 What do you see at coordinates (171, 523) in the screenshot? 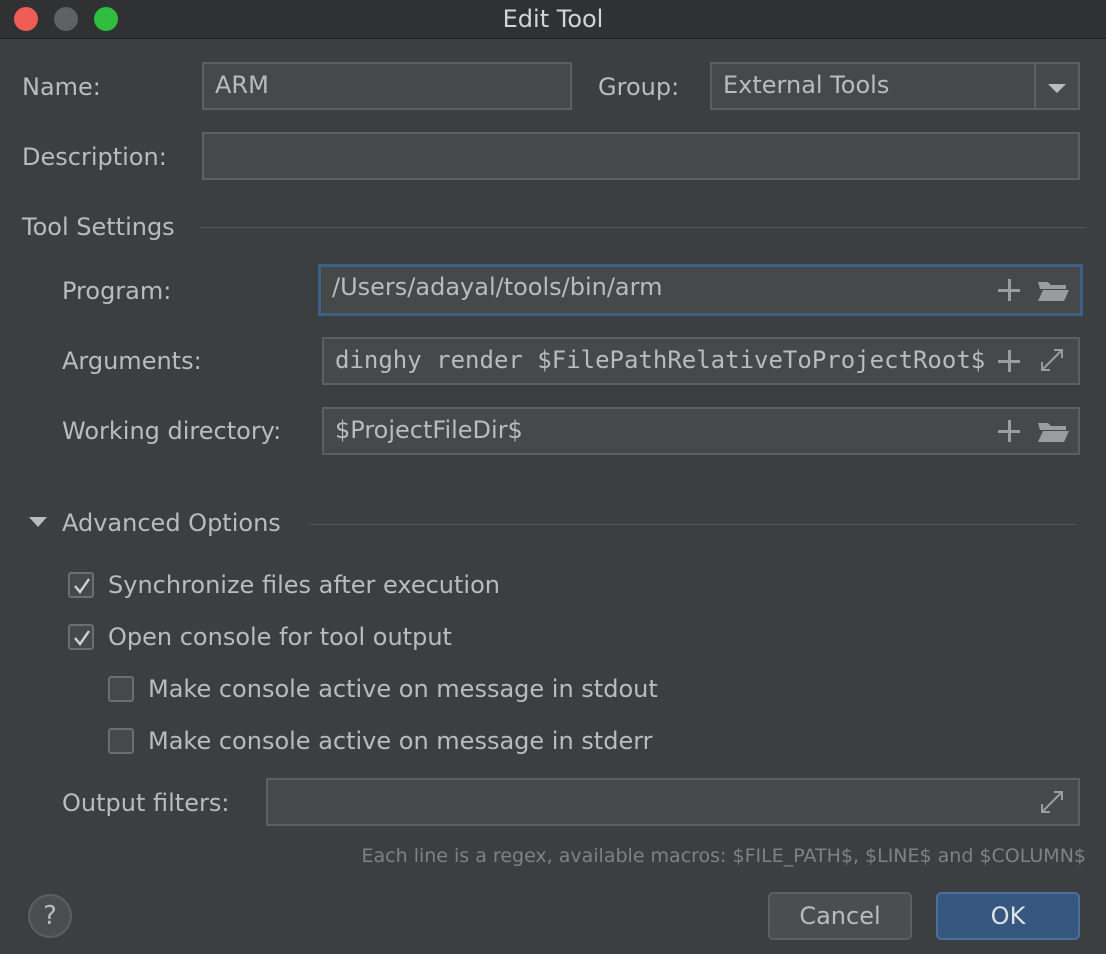
I see `advanced-options-heading: Advanced Options` at bounding box center [171, 523].